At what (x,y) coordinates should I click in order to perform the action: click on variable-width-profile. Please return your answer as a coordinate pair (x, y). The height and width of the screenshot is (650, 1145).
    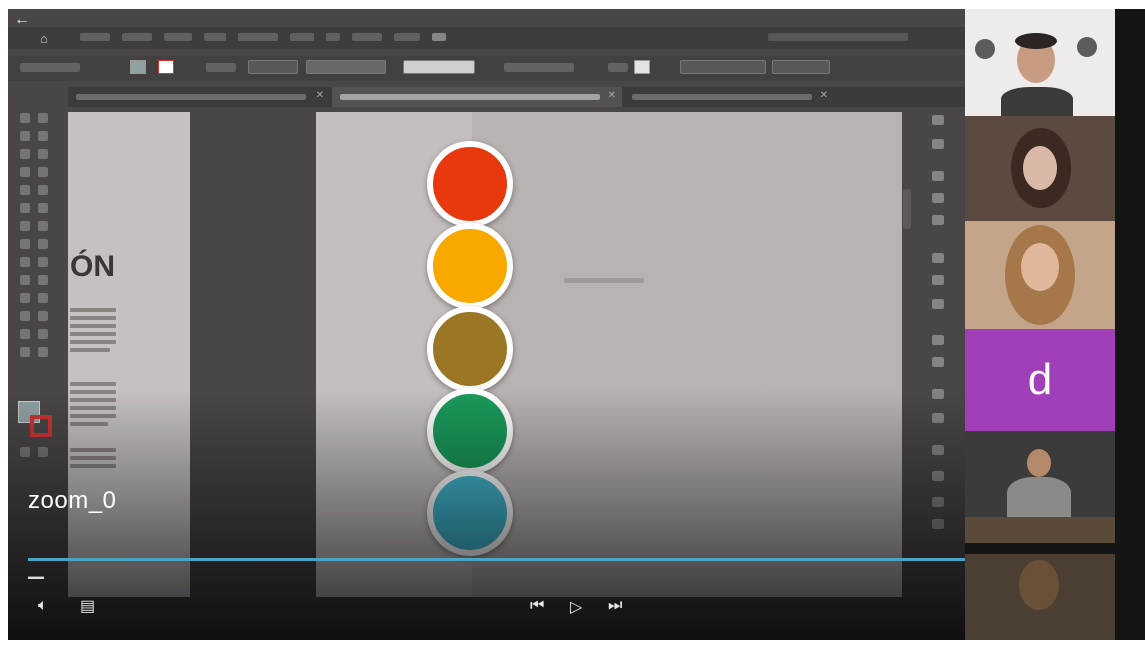
    Looking at the image, I should click on (346, 67).